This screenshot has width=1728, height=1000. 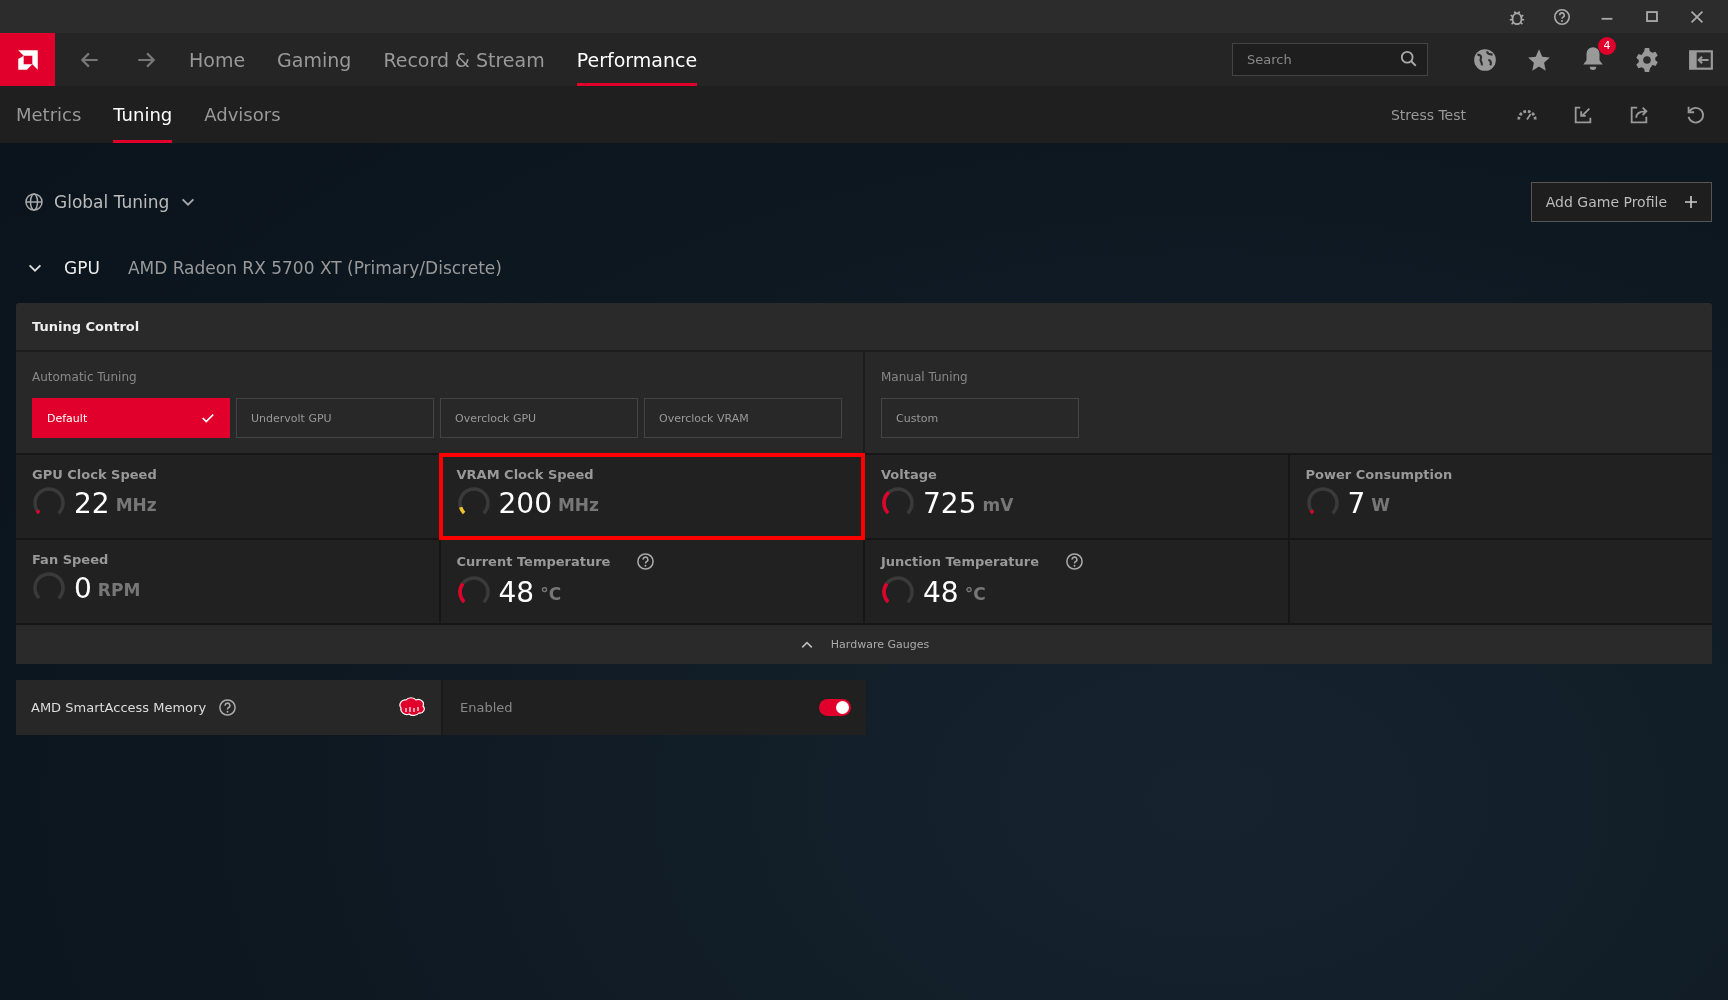 I want to click on toggle-switch, so click(x=835, y=707).